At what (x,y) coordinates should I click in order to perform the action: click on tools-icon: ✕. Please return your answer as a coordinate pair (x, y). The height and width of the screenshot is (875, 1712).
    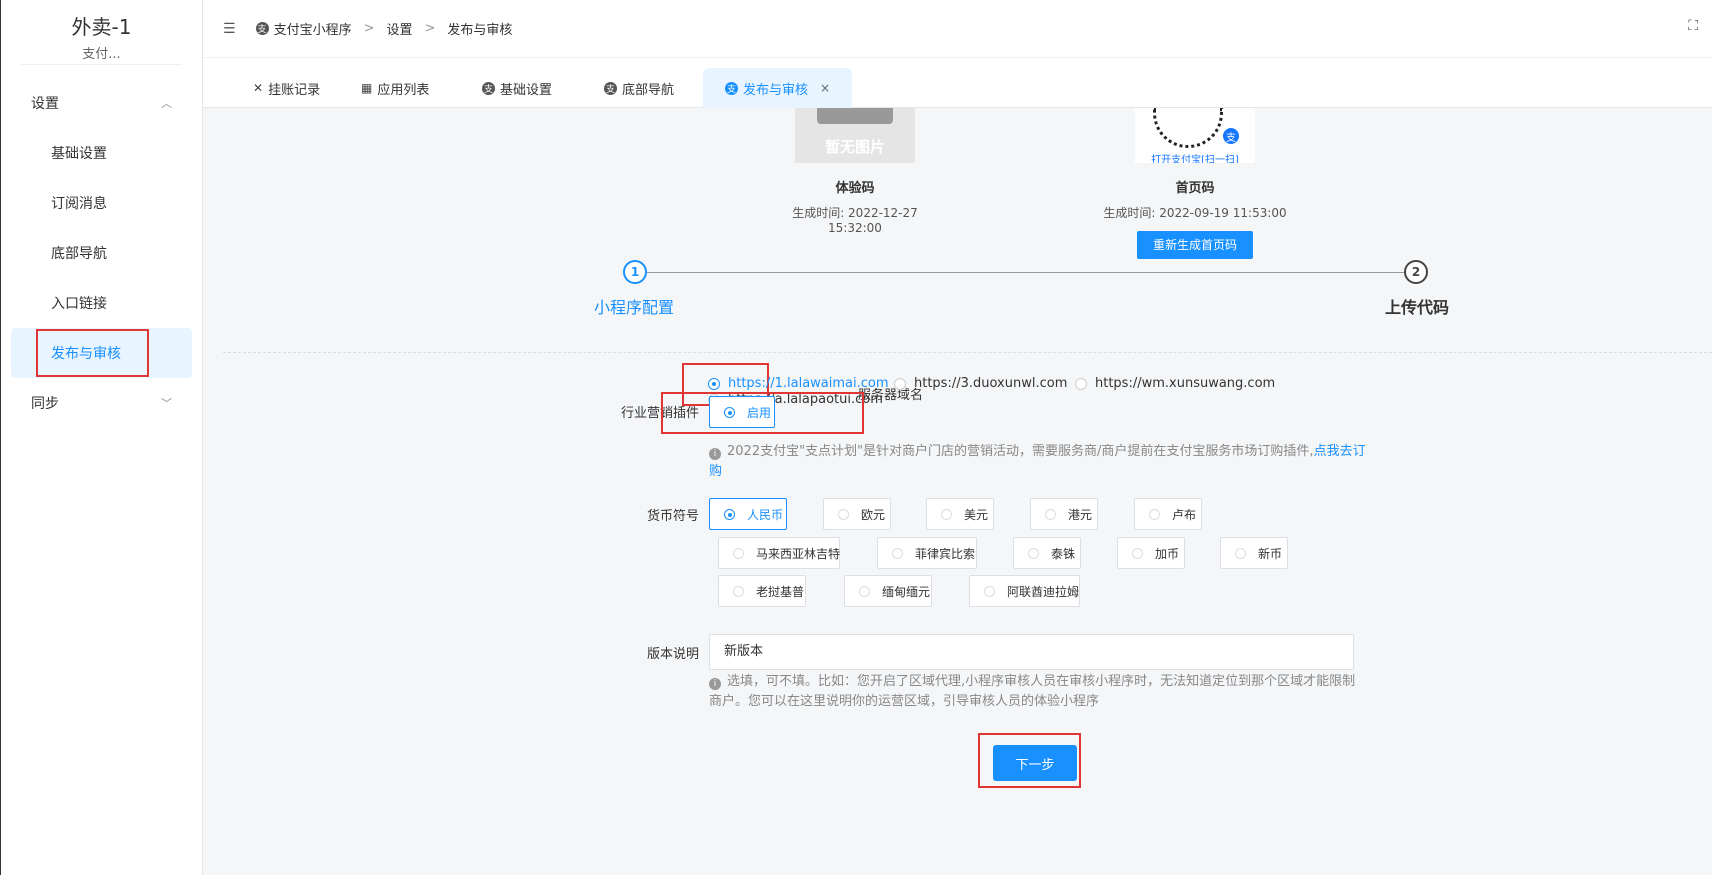
    Looking at the image, I should click on (258, 88).